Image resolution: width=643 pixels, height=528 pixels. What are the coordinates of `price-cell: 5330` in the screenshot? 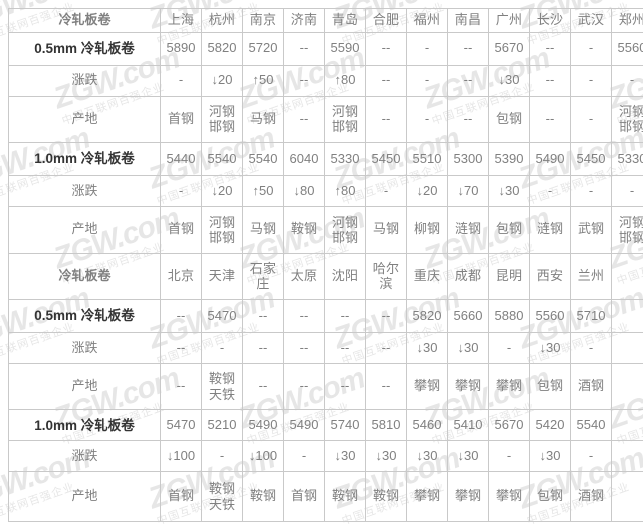 It's located at (627, 159).